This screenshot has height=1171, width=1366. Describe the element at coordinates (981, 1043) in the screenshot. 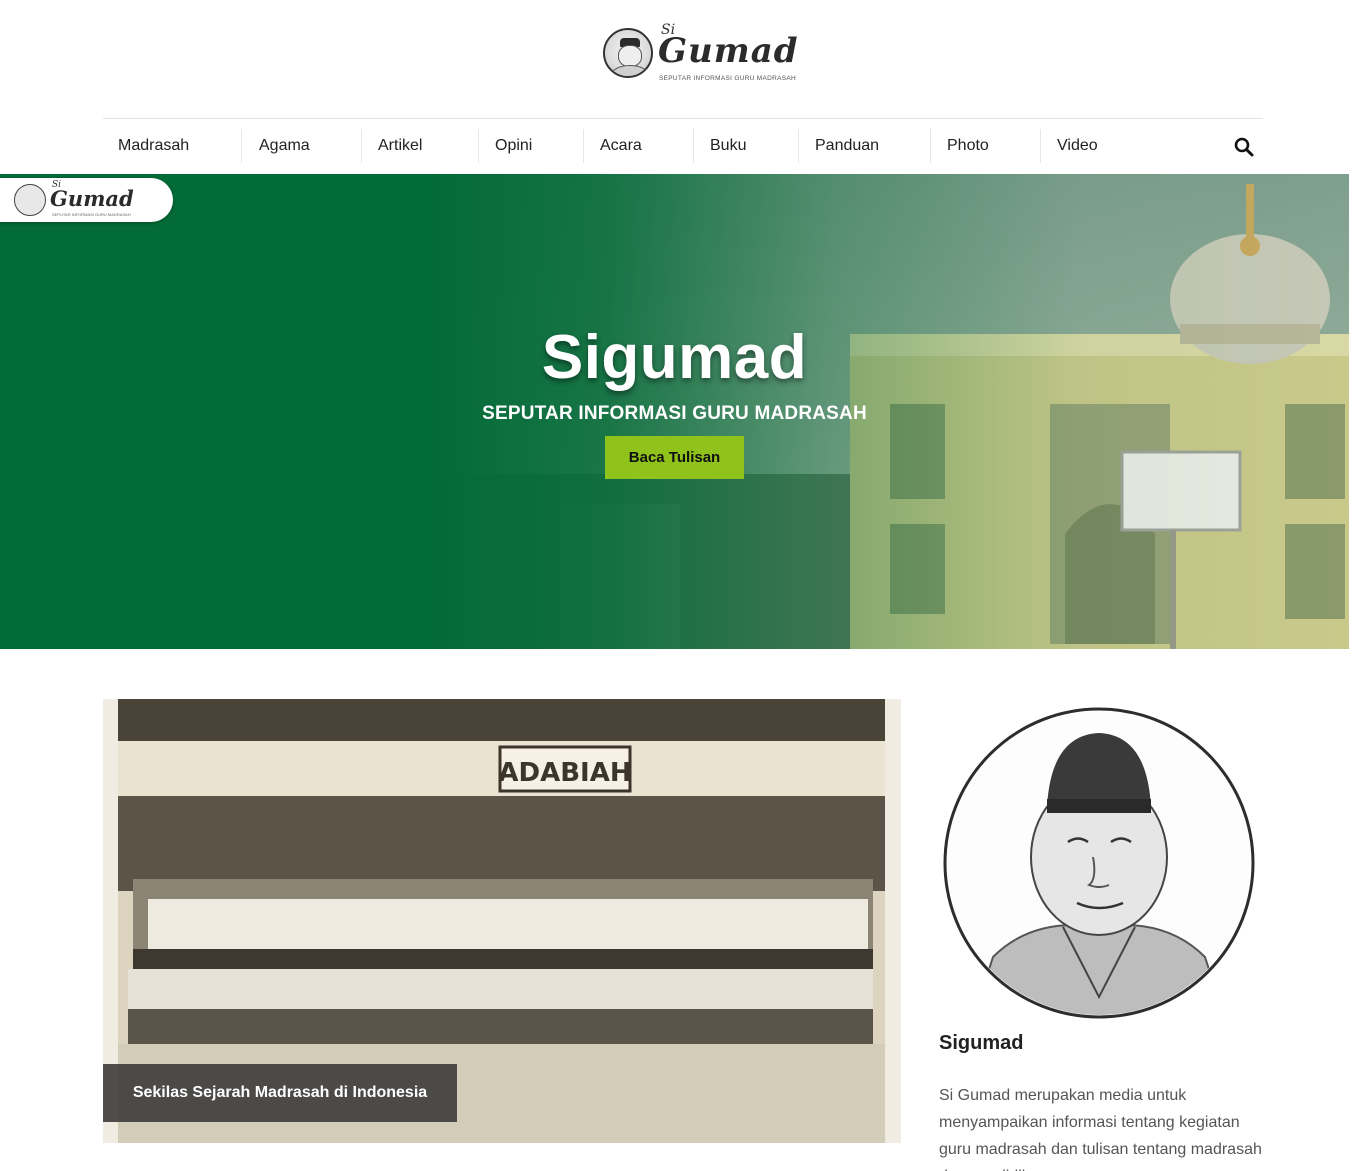

I see `profile-name: Sigumad` at that location.